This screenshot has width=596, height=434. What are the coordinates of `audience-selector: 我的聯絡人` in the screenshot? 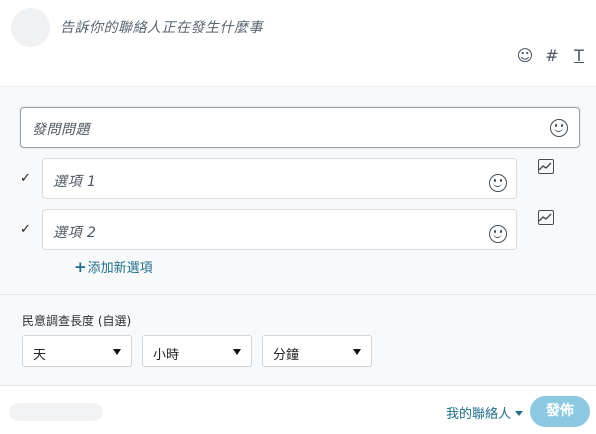 It's located at (485, 412).